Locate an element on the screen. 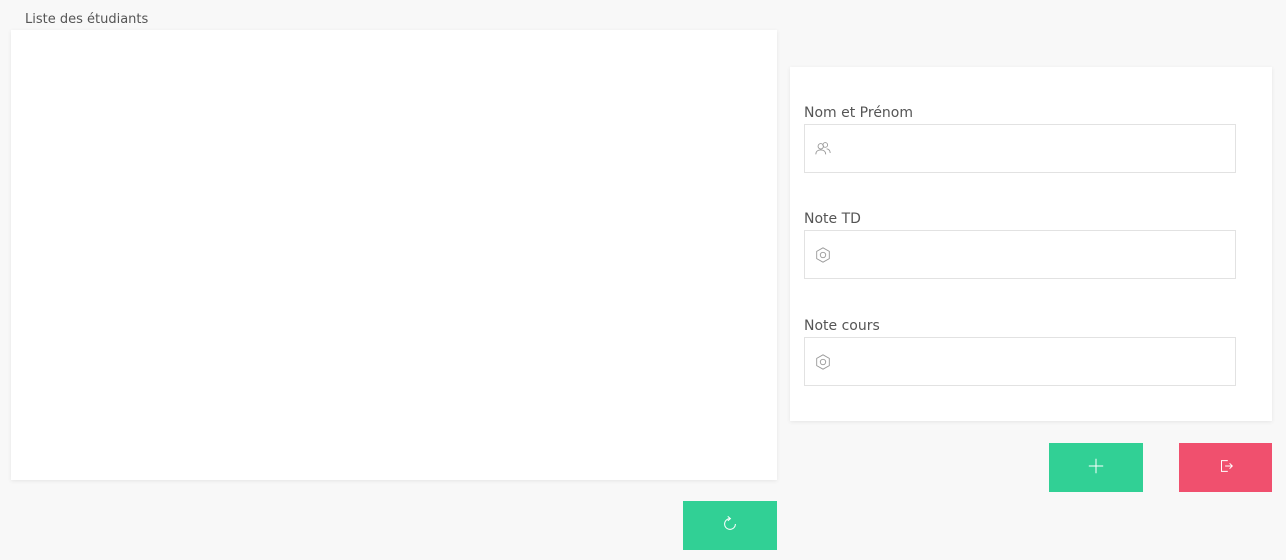 This screenshot has height=560, width=1286. note-cours-field is located at coordinates (1020, 361).